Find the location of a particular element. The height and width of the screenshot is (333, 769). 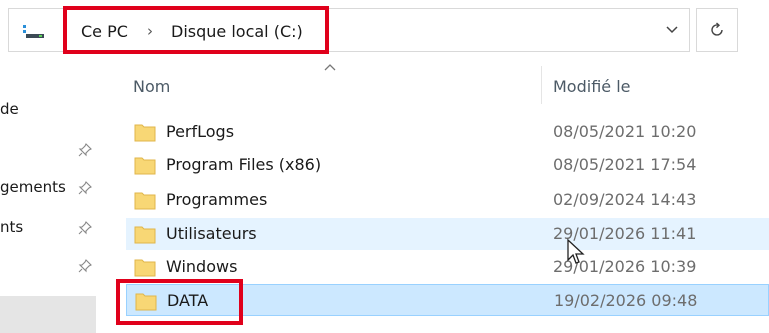

nav-item-selected is located at coordinates (48, 314).